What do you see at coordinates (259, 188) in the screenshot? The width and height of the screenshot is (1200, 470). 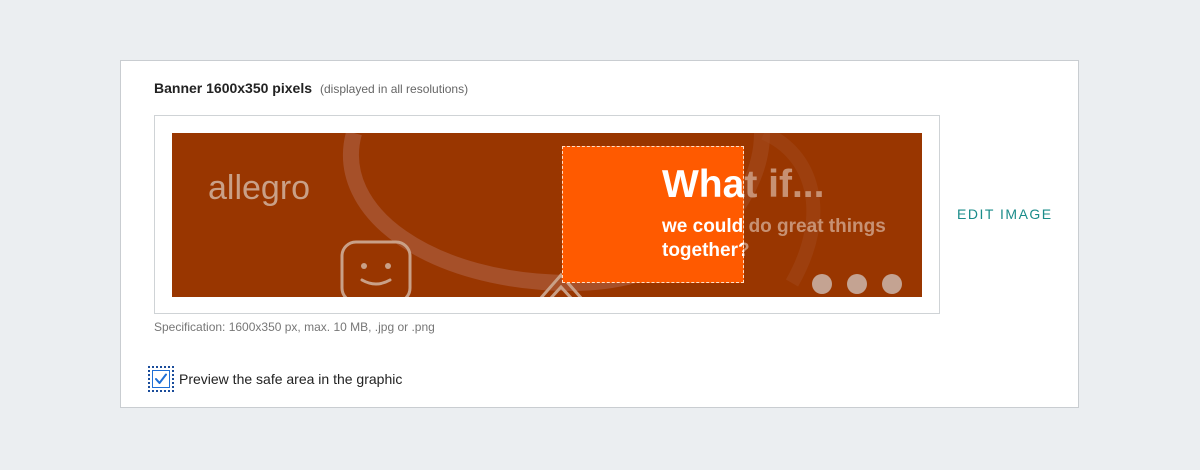 I see `allegro-logo: allegro` at bounding box center [259, 188].